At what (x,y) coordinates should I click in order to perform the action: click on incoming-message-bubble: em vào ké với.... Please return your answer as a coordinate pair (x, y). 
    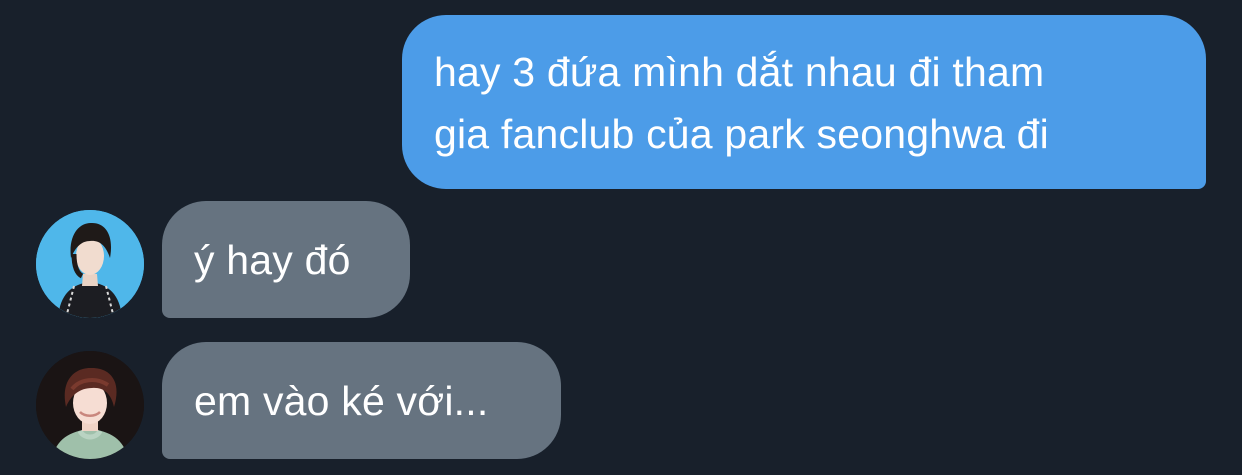
    Looking at the image, I should click on (361, 400).